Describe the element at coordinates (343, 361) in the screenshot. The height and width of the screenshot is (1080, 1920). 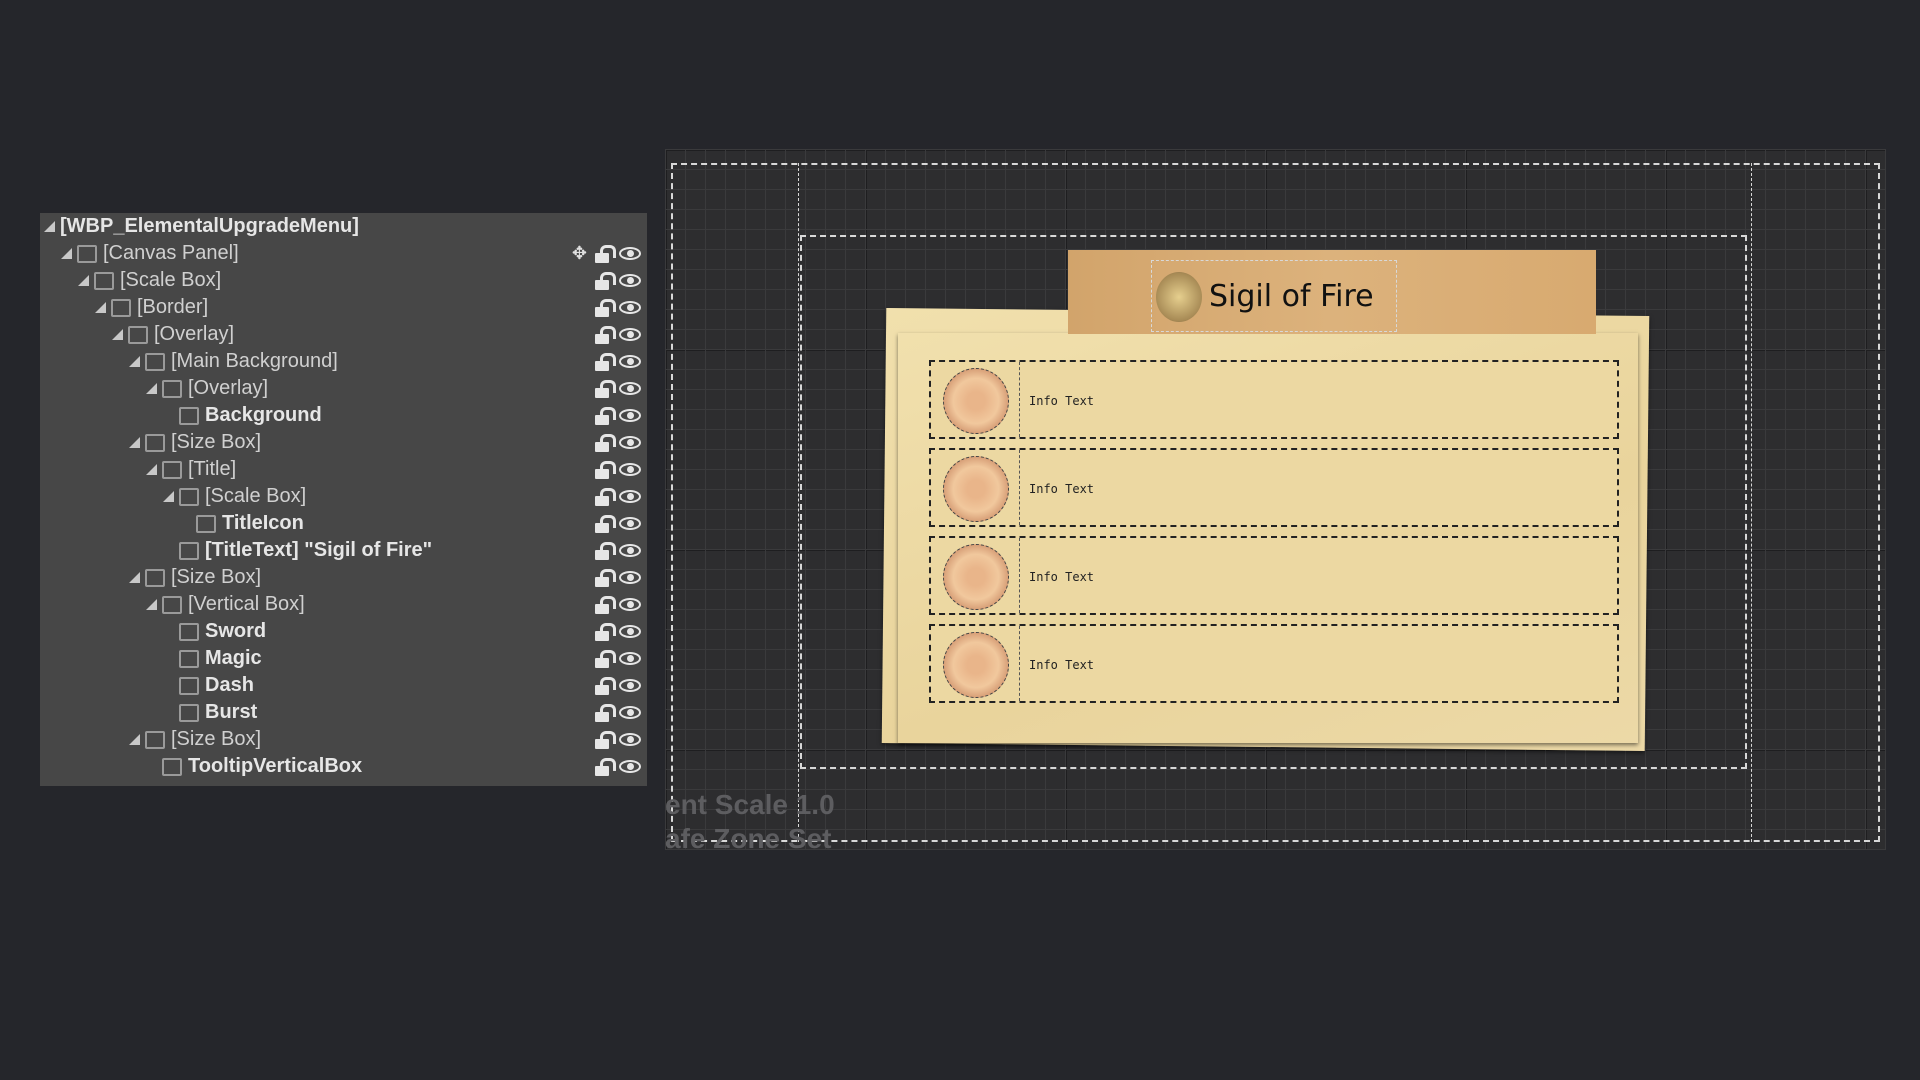
I see `hierarchy-row: [Main Background]` at that location.